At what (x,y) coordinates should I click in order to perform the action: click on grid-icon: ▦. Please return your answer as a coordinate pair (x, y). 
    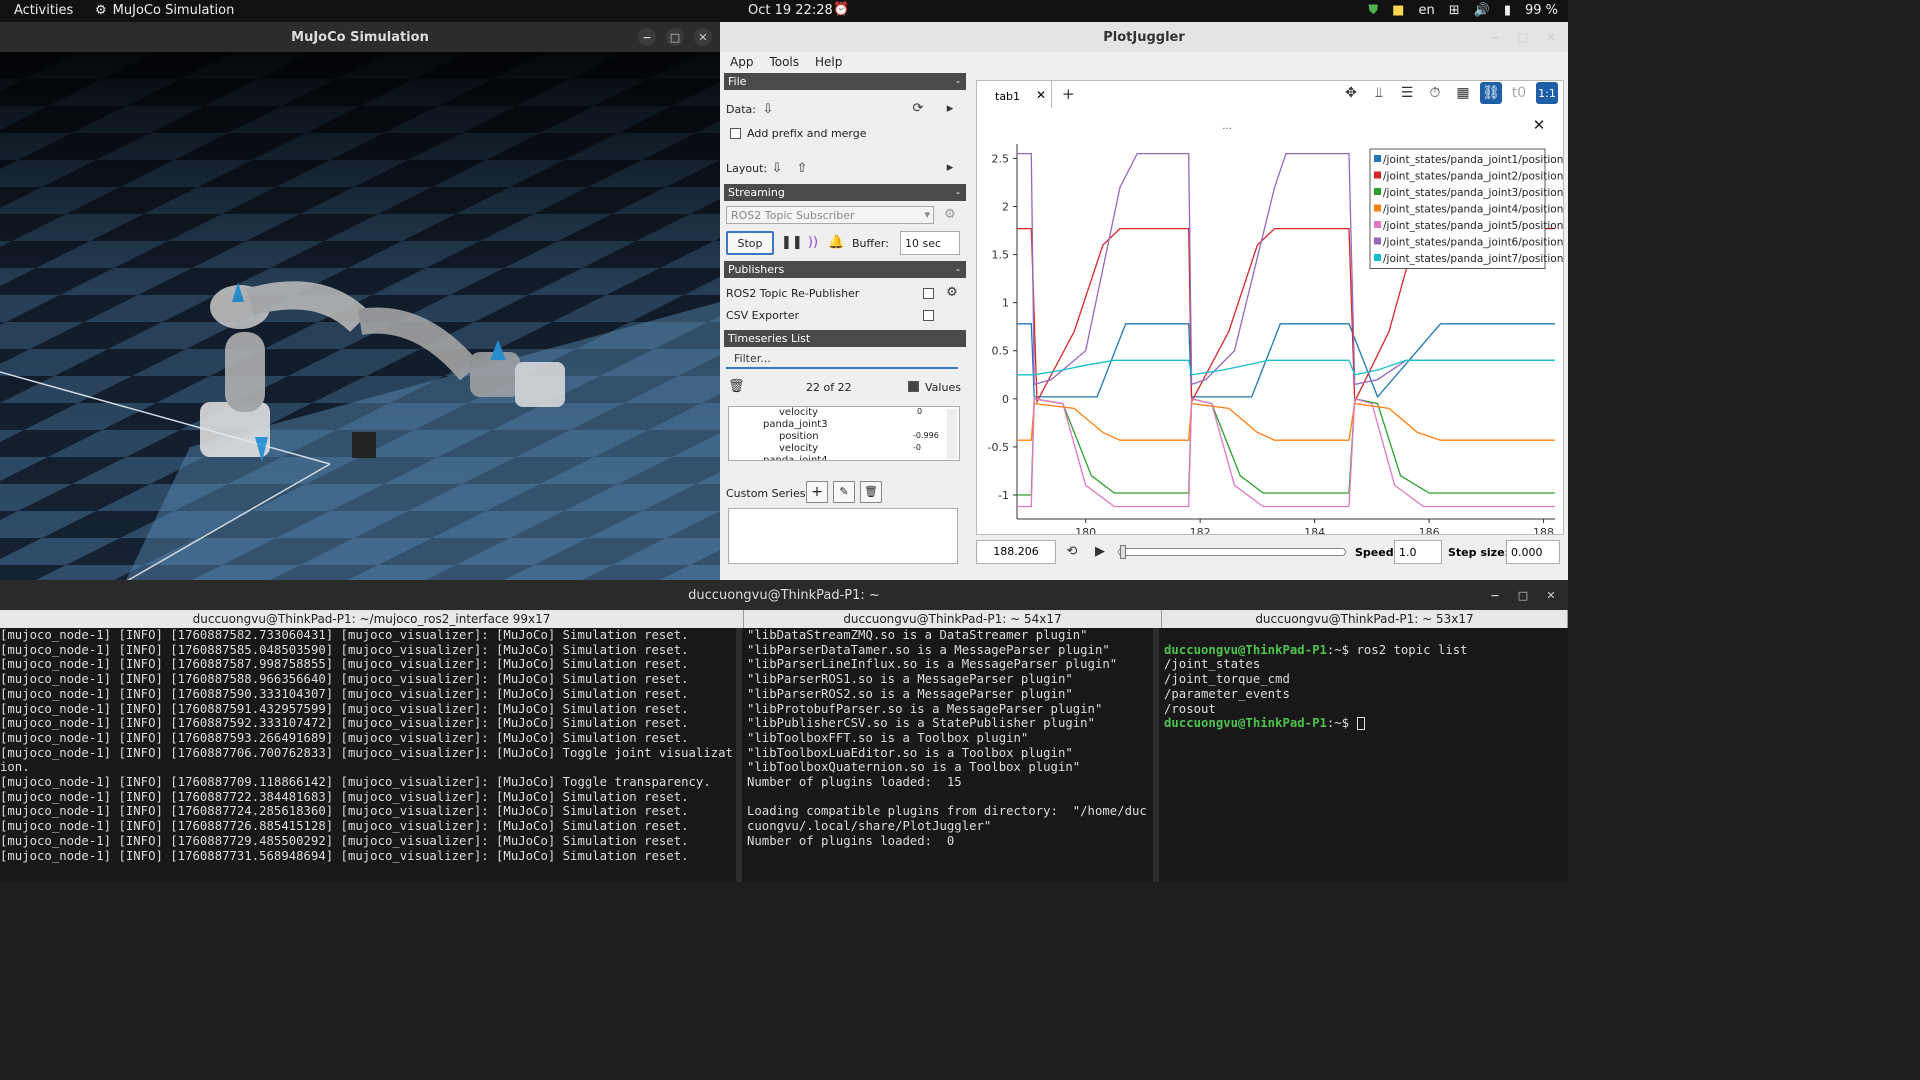
    Looking at the image, I should click on (1463, 93).